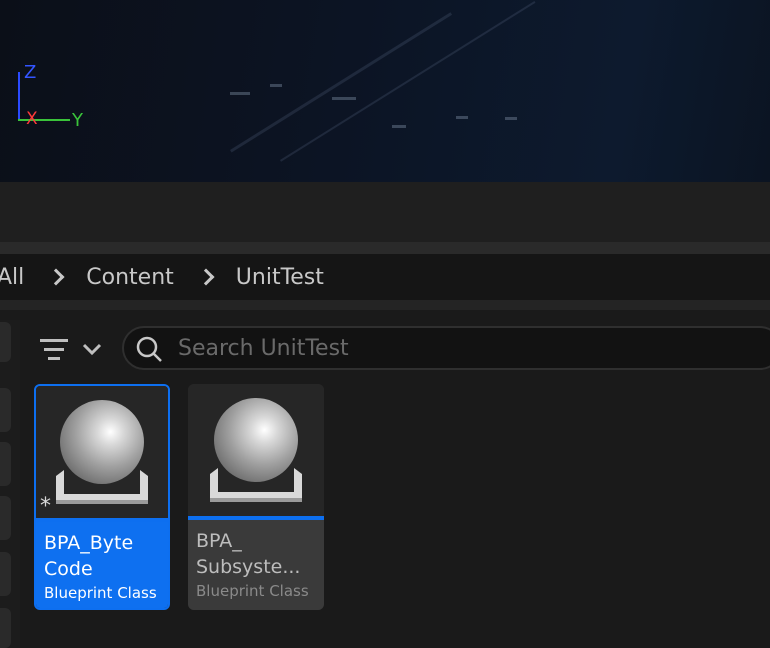 Image resolution: width=770 pixels, height=648 pixels. I want to click on search-box, so click(446, 348).